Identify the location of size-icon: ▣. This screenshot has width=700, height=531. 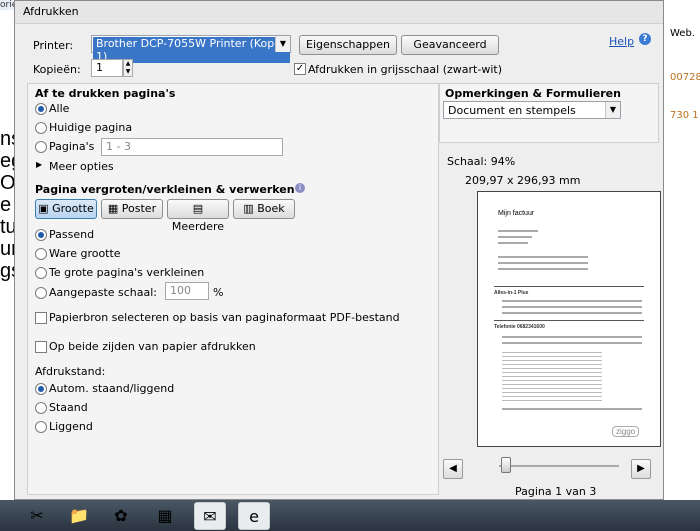
(45, 208).